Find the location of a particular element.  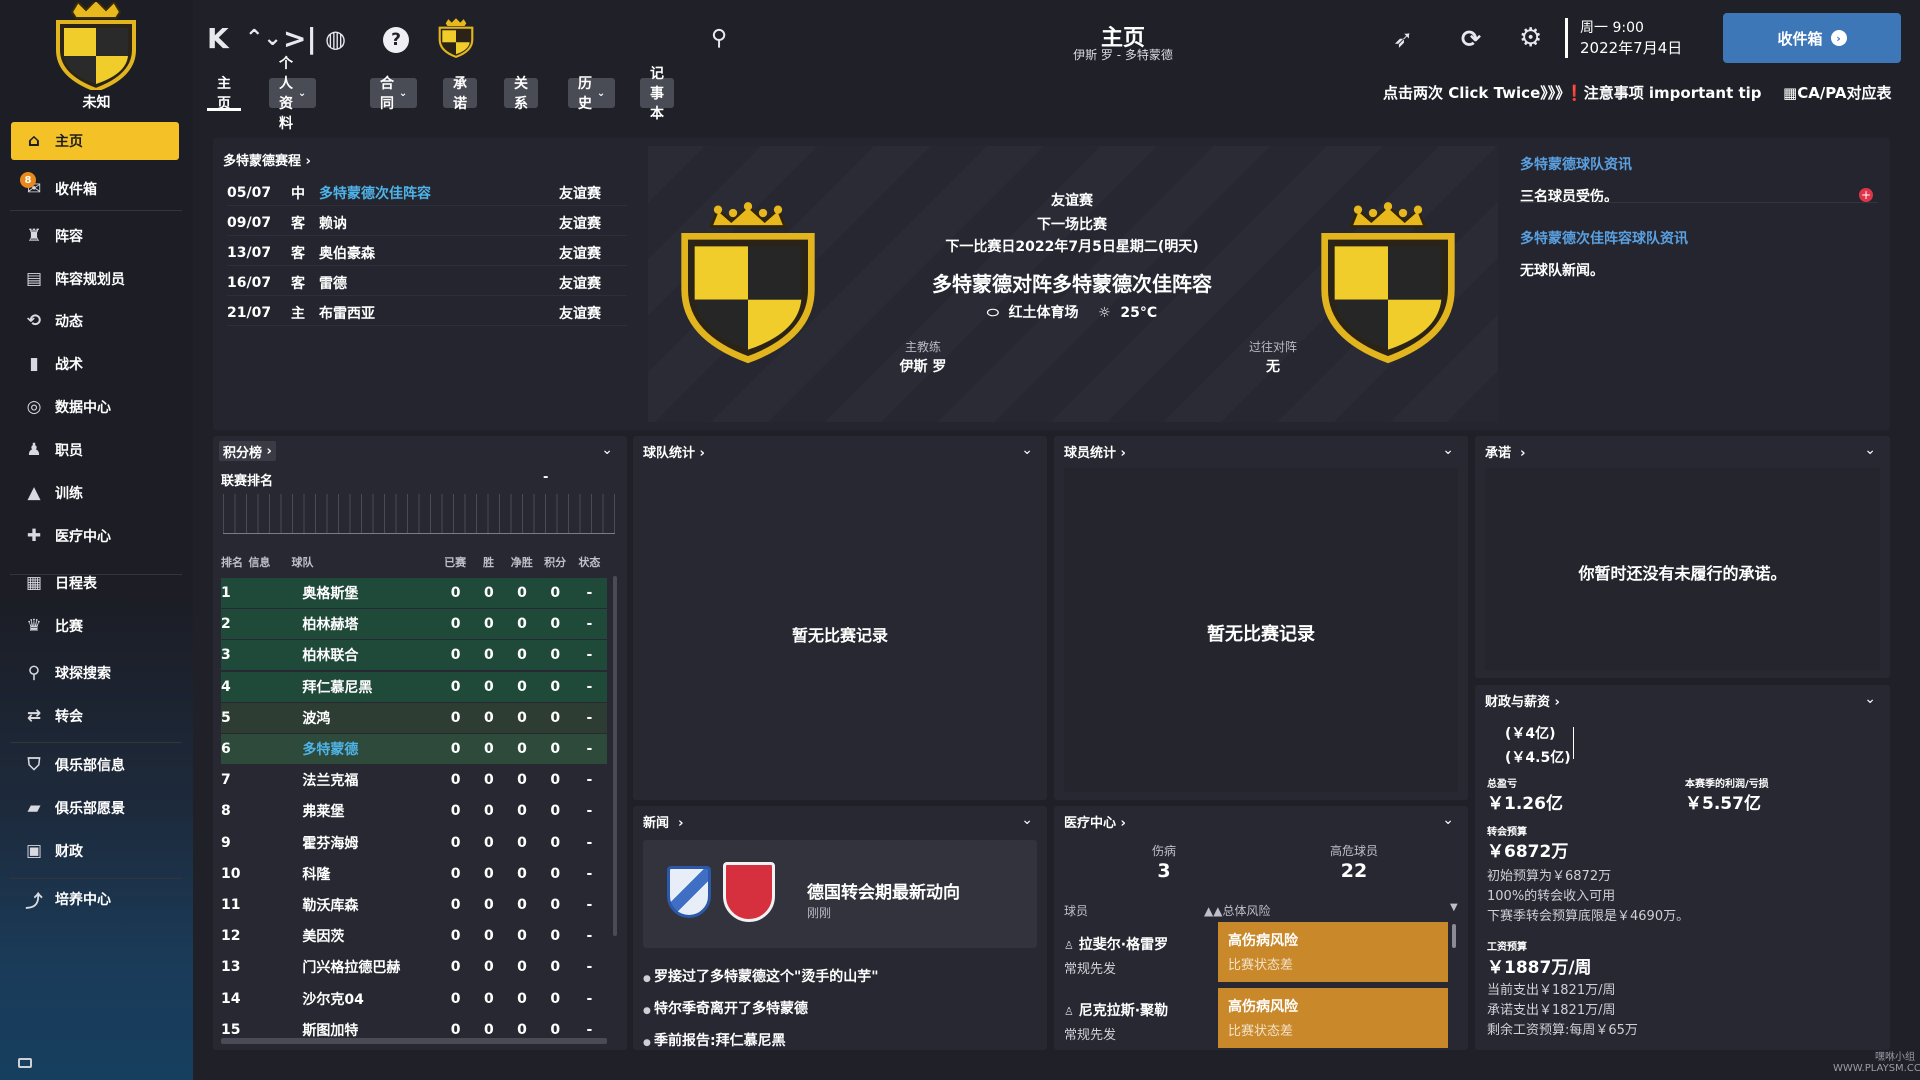

col-points: 积分 is located at coordinates (554, 563).